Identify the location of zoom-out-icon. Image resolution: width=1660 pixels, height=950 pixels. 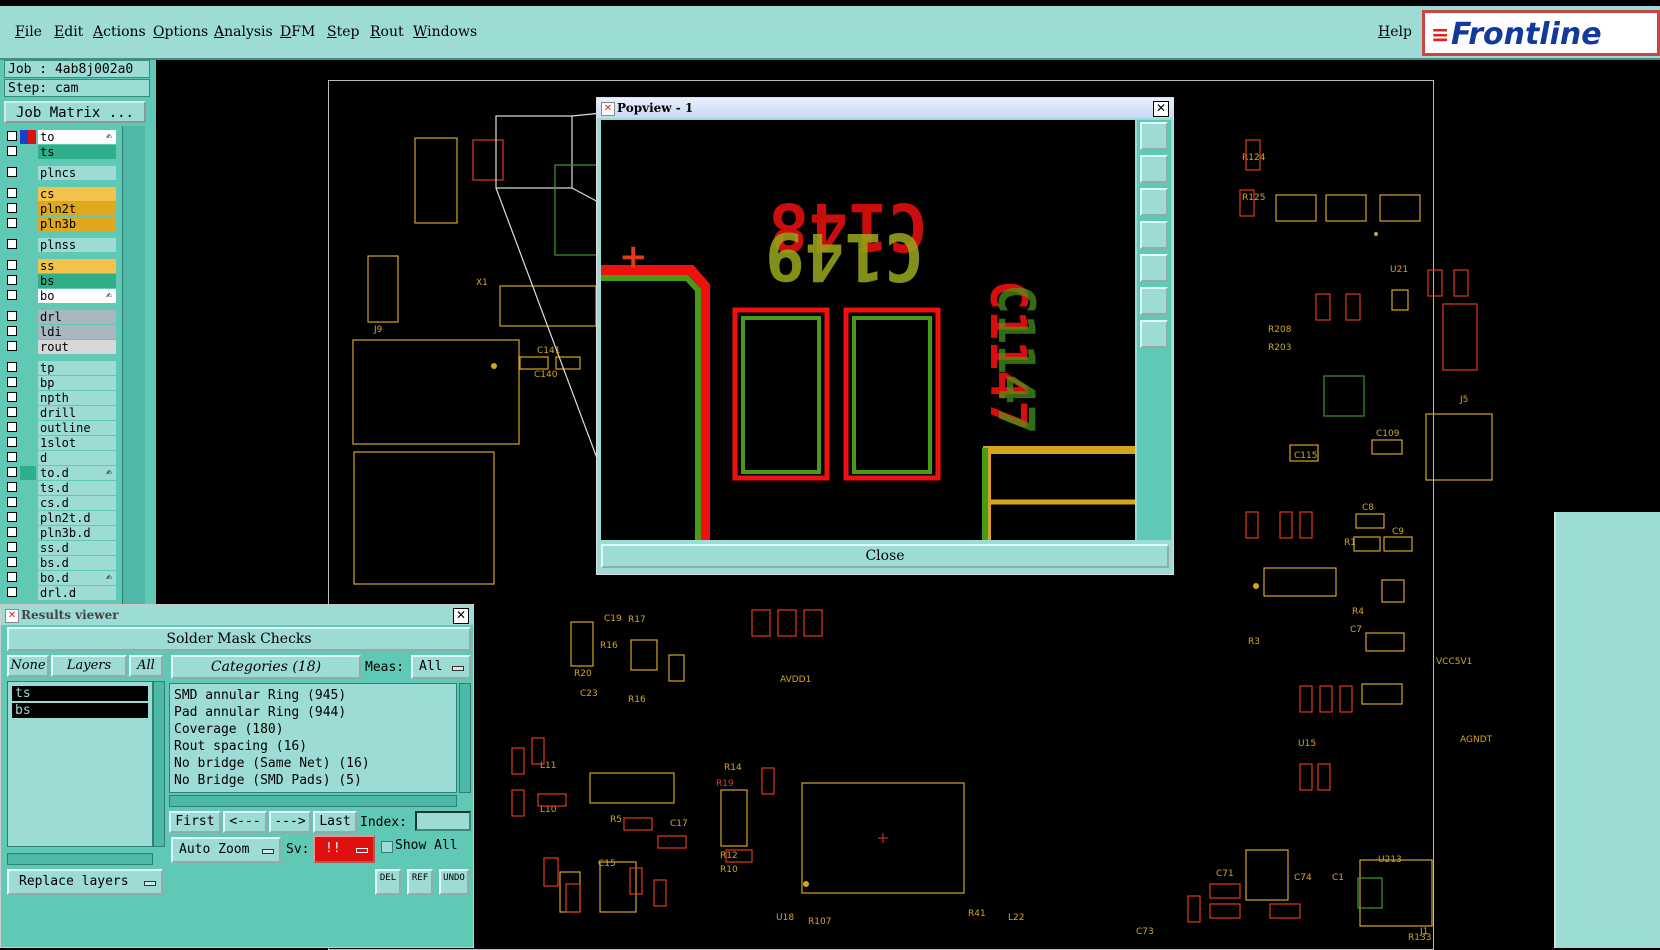
(1154, 334).